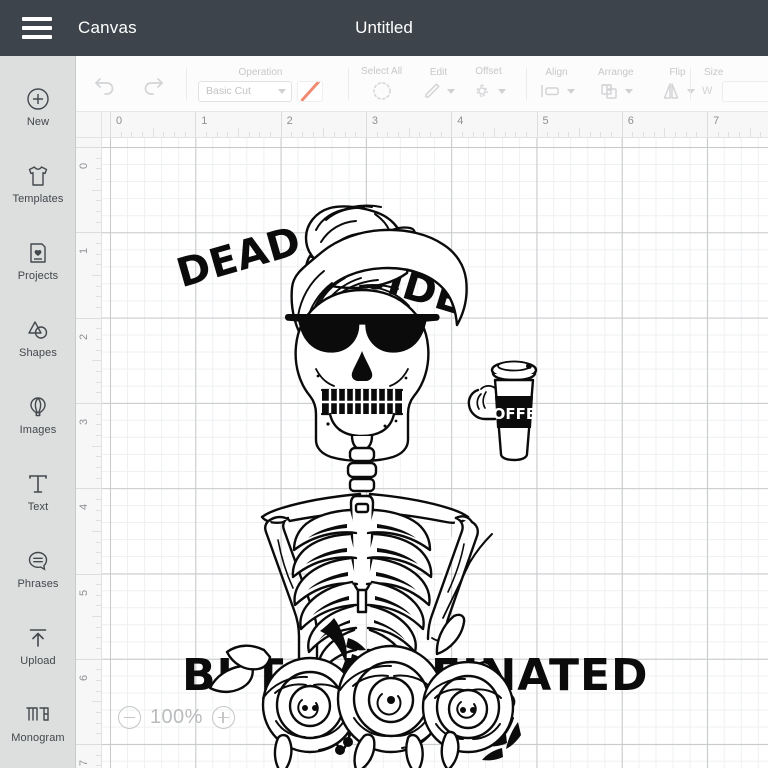 The height and width of the screenshot is (768, 768). What do you see at coordinates (84, 421) in the screenshot?
I see `ruler-tick-label: 3` at bounding box center [84, 421].